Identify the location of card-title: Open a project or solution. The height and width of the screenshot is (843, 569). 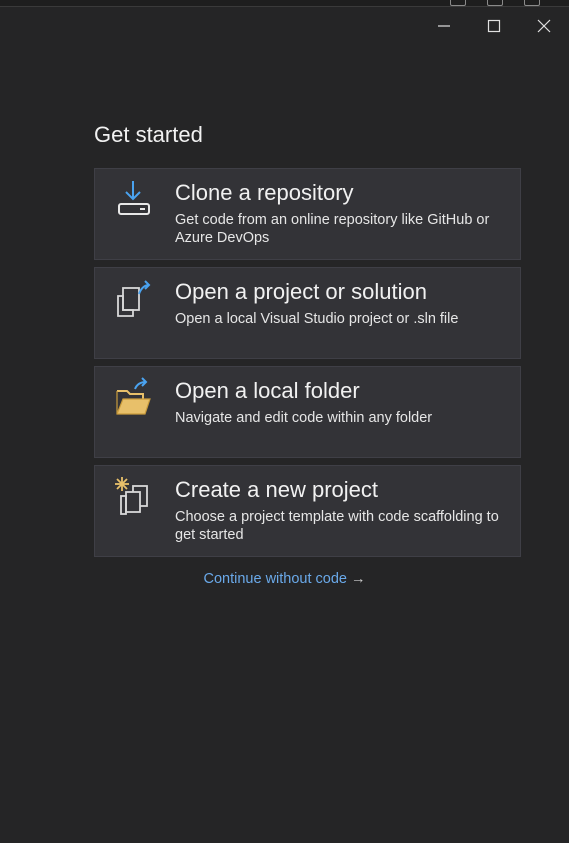
(301, 291).